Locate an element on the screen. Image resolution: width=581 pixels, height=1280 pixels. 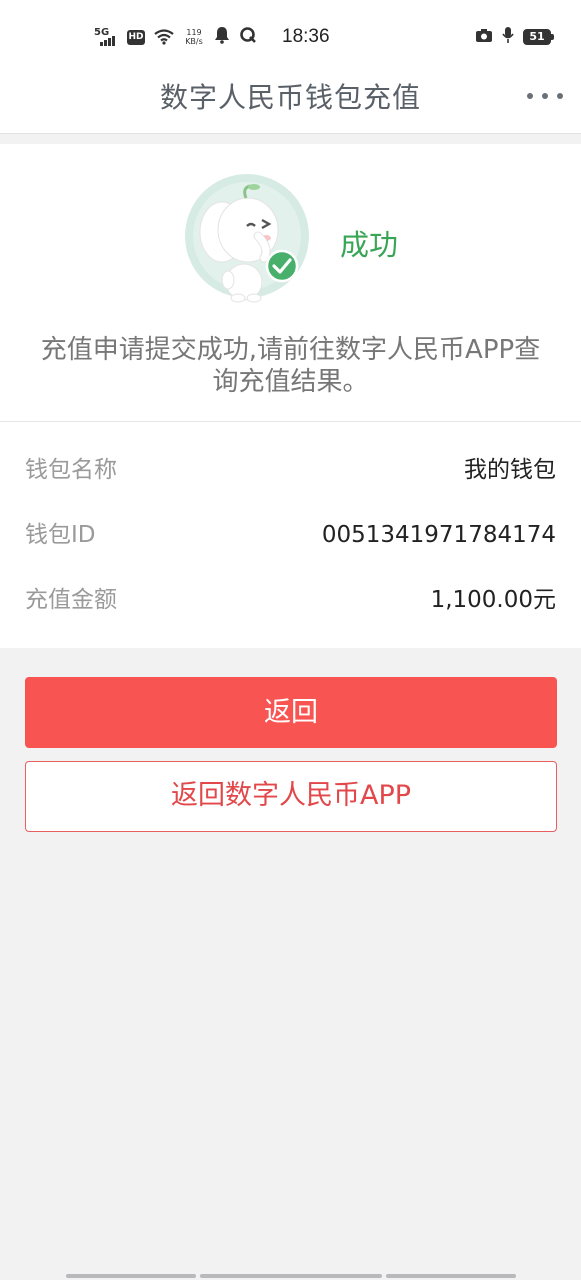
status-bar: 5G HD 119 KB/s 18:36 51 is located at coordinates (290, 36).